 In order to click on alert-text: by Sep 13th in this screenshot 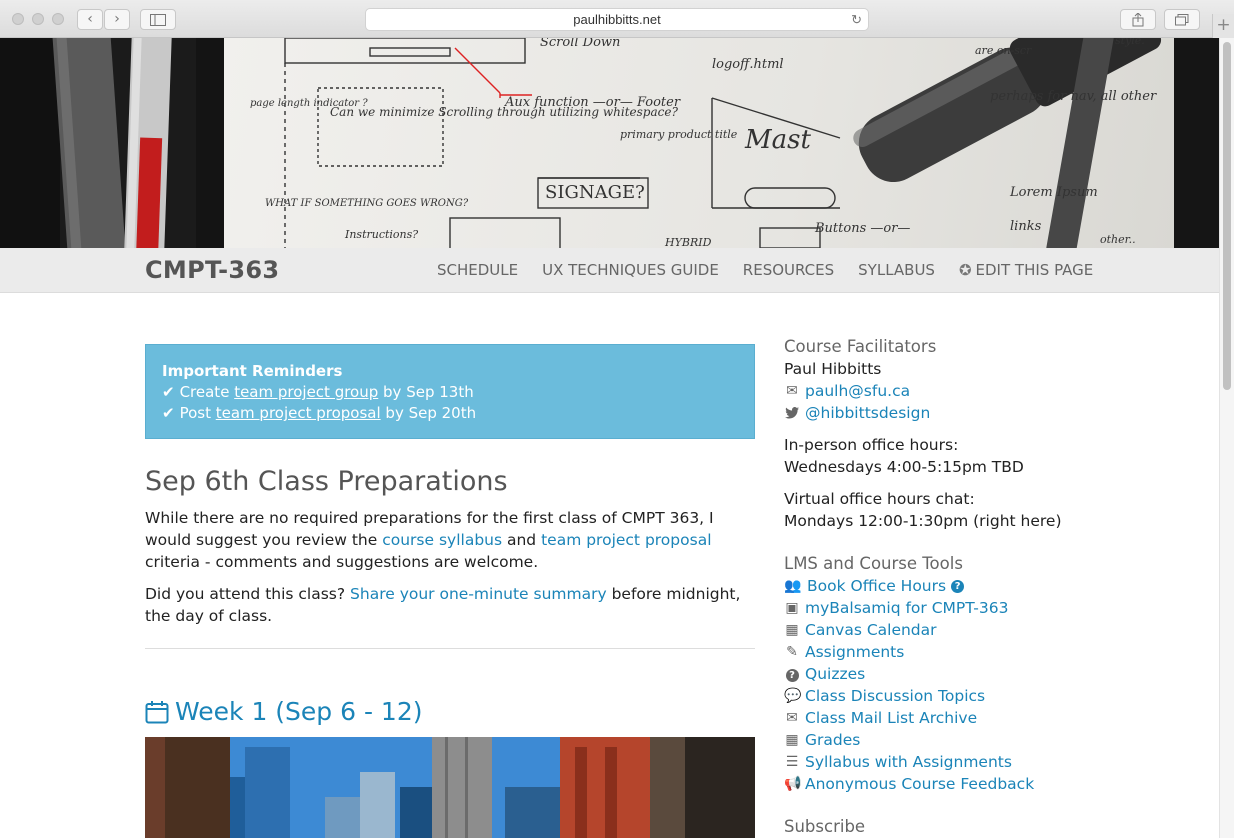, I will do `click(426, 392)`.